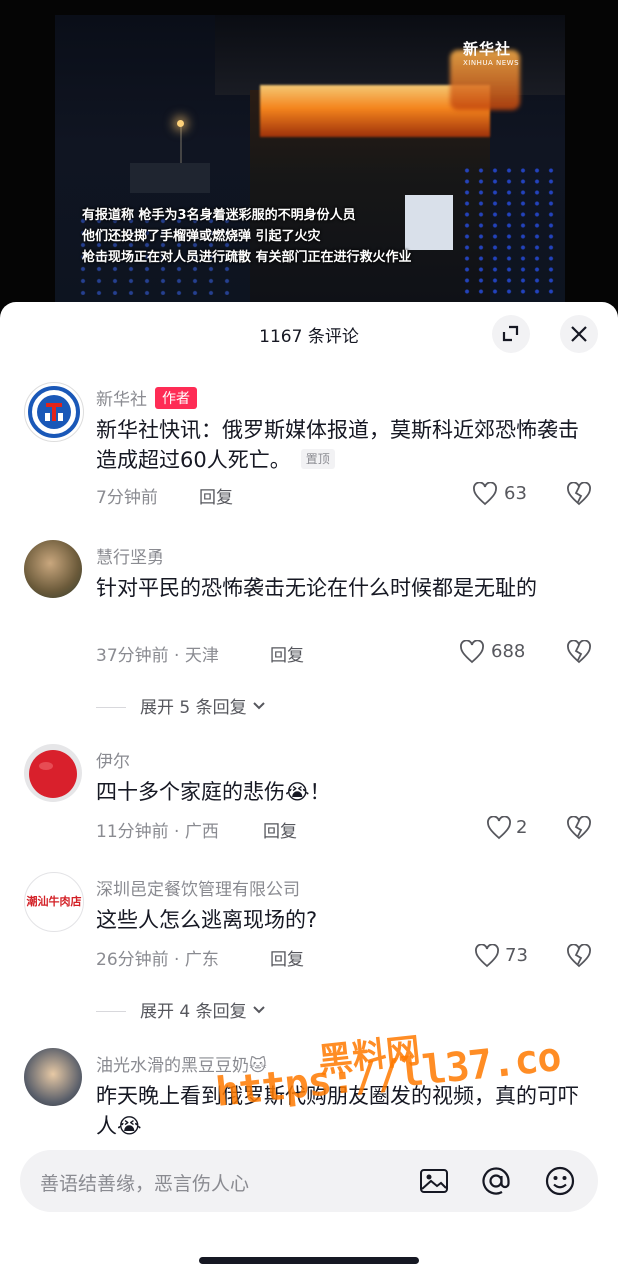  Describe the element at coordinates (54, 902) in the screenshot. I see `avatar: 潮汕牛肉店` at that location.